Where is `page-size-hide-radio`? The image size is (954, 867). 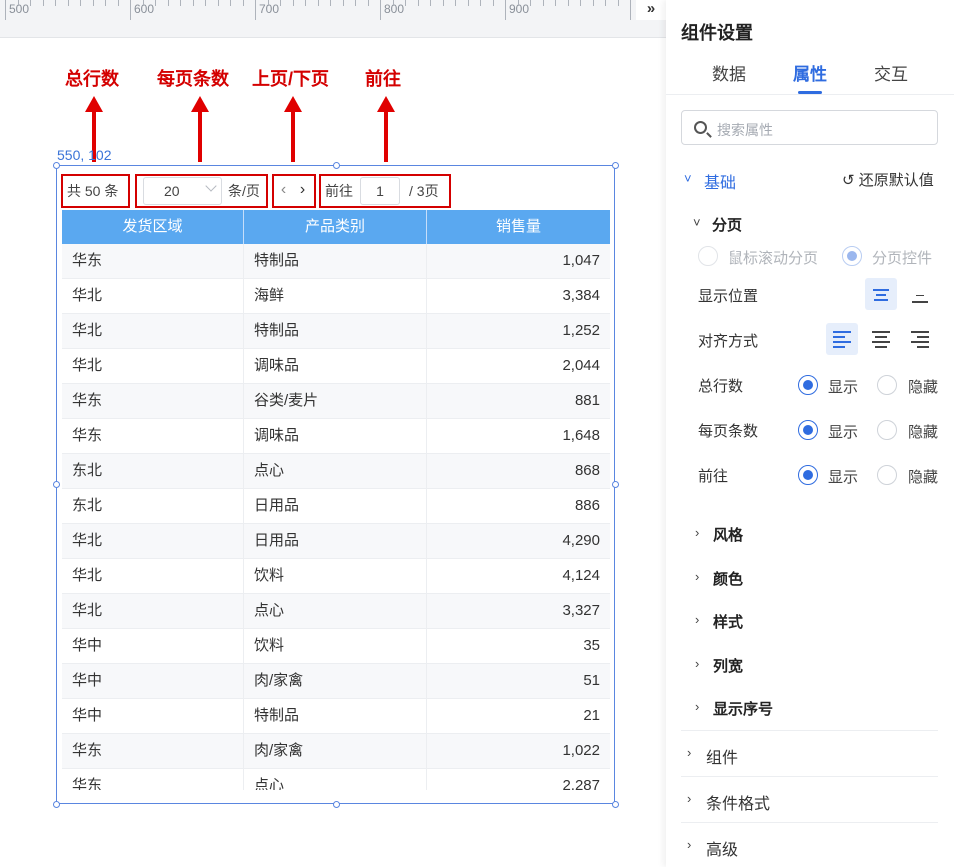
page-size-hide-radio is located at coordinates (887, 430).